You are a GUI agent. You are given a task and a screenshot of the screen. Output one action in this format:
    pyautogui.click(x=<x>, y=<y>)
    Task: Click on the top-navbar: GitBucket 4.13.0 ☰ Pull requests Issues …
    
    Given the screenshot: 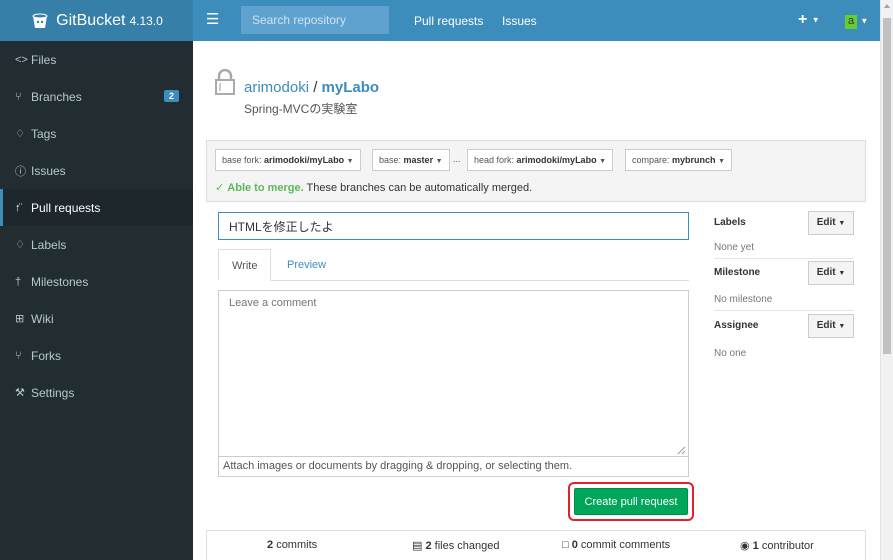 What is the action you would take?
    pyautogui.click(x=440, y=20)
    